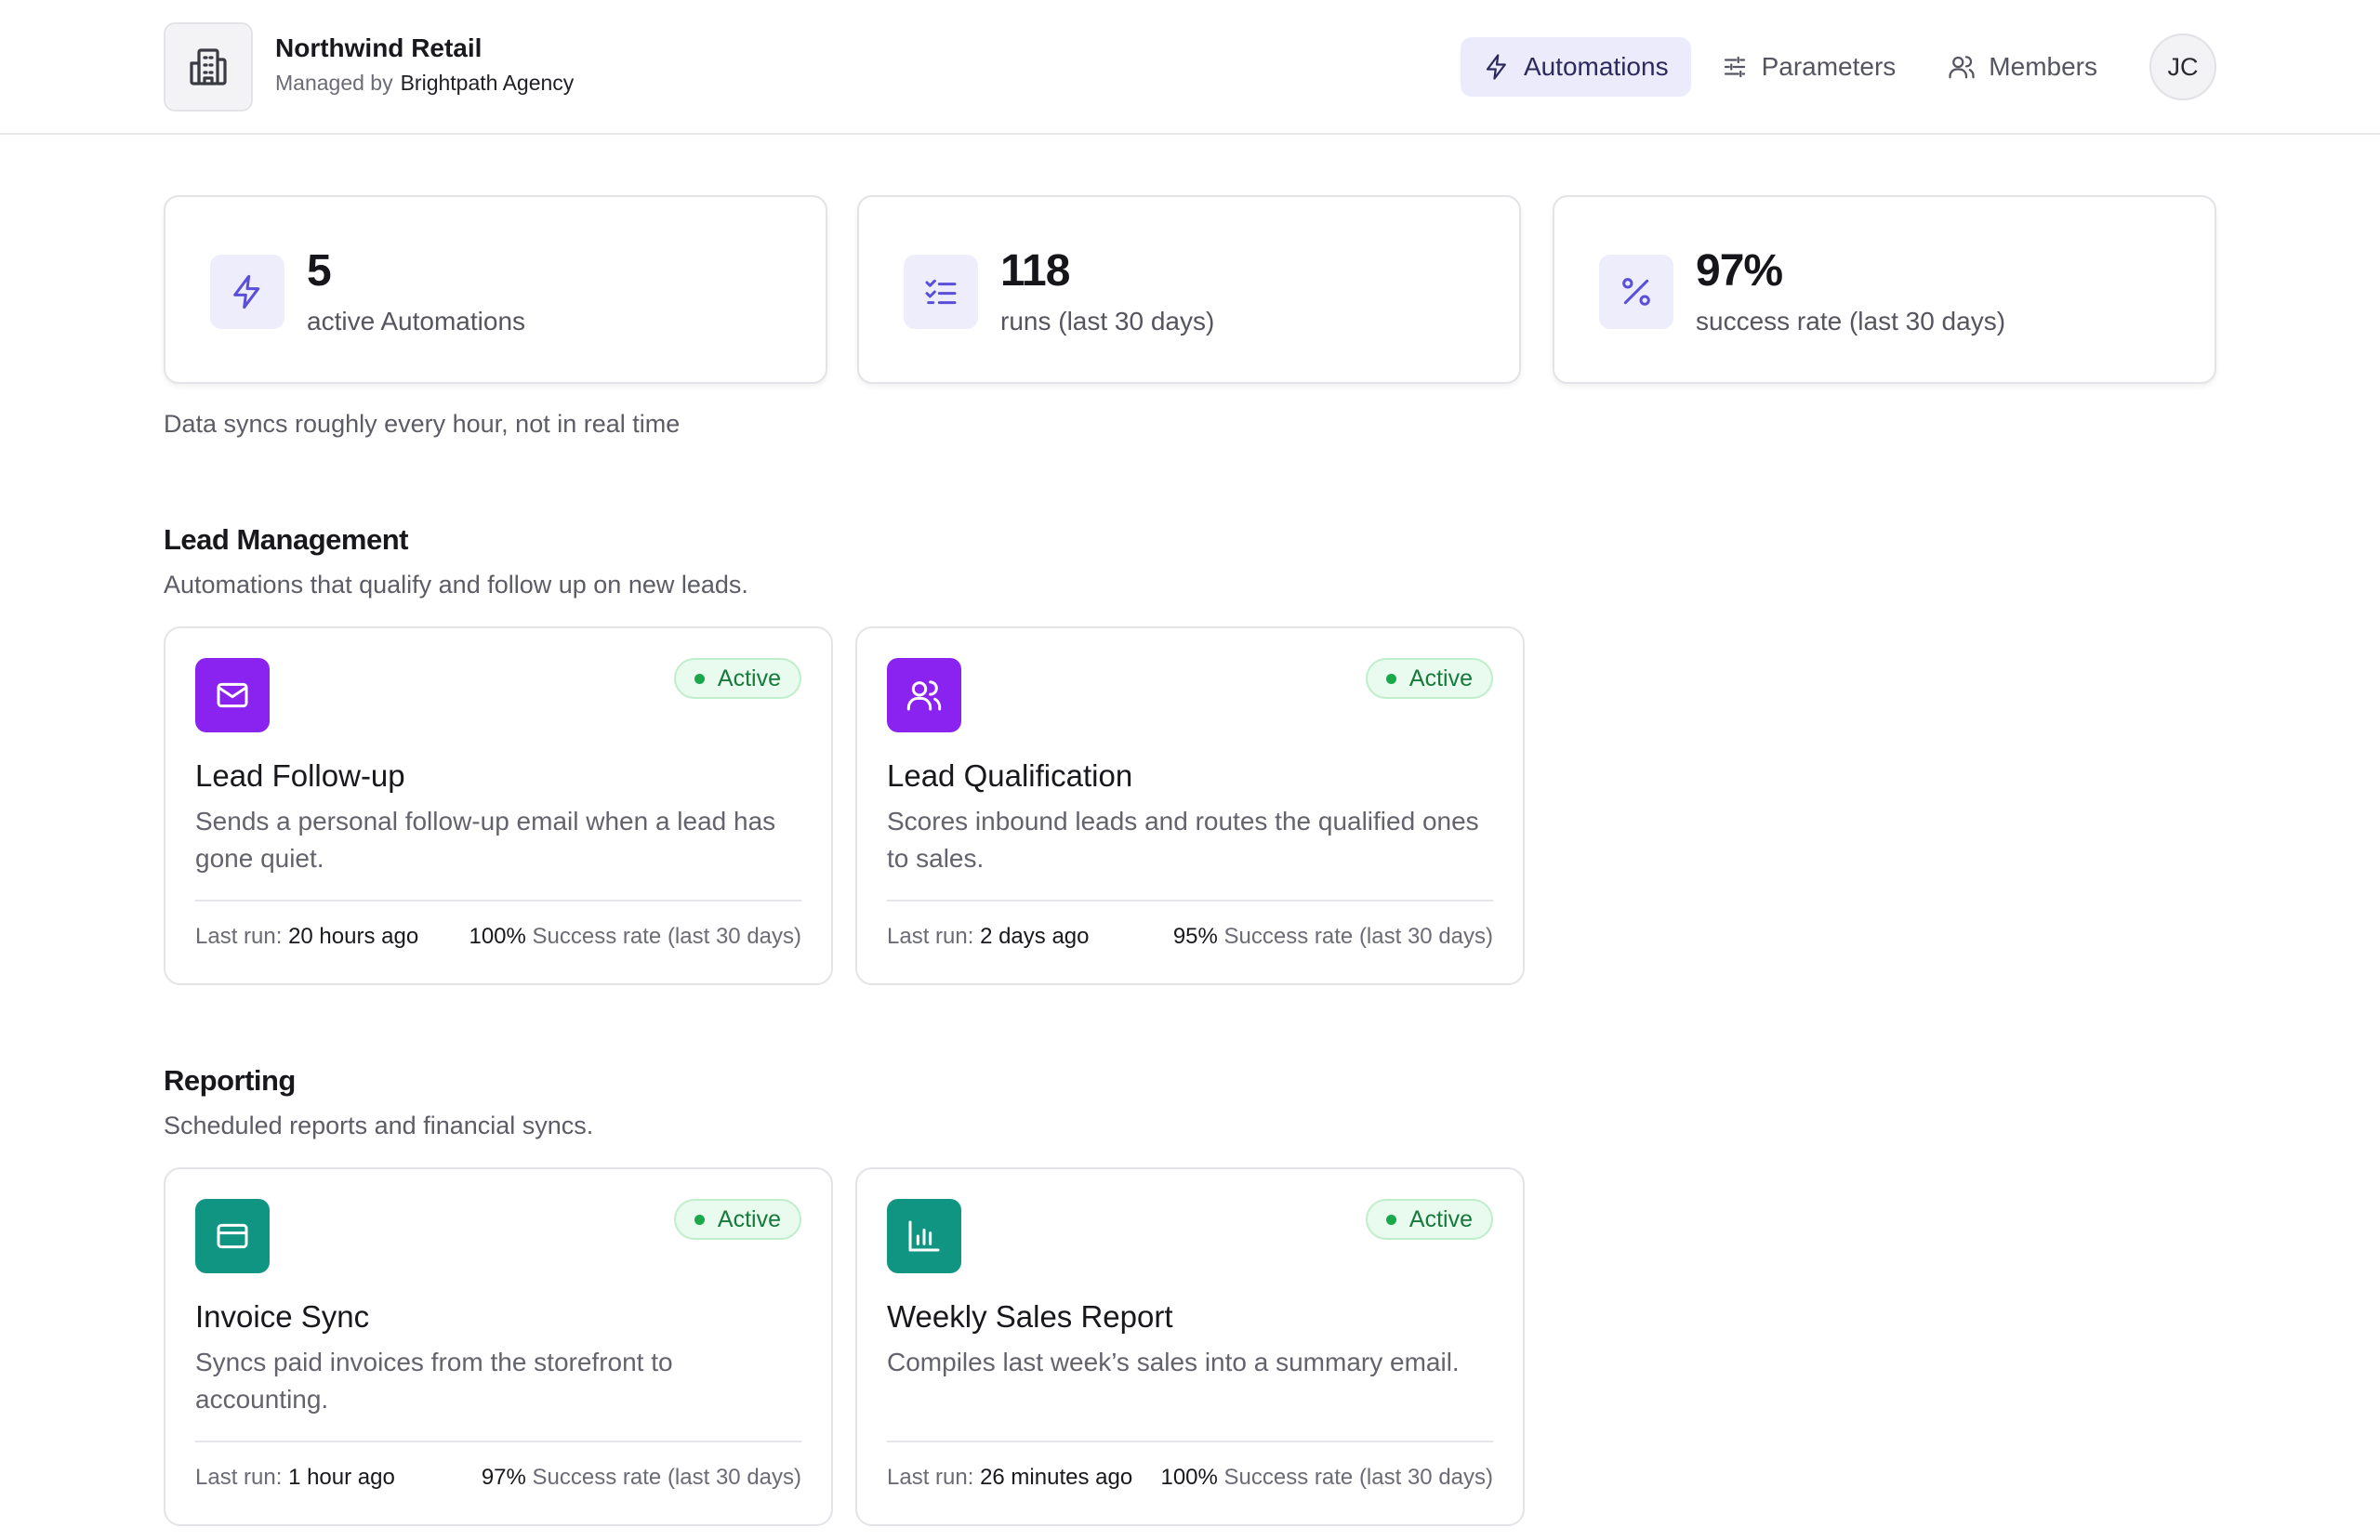  Describe the element at coordinates (286, 539) in the screenshot. I see `section-title: Lead Management` at that location.